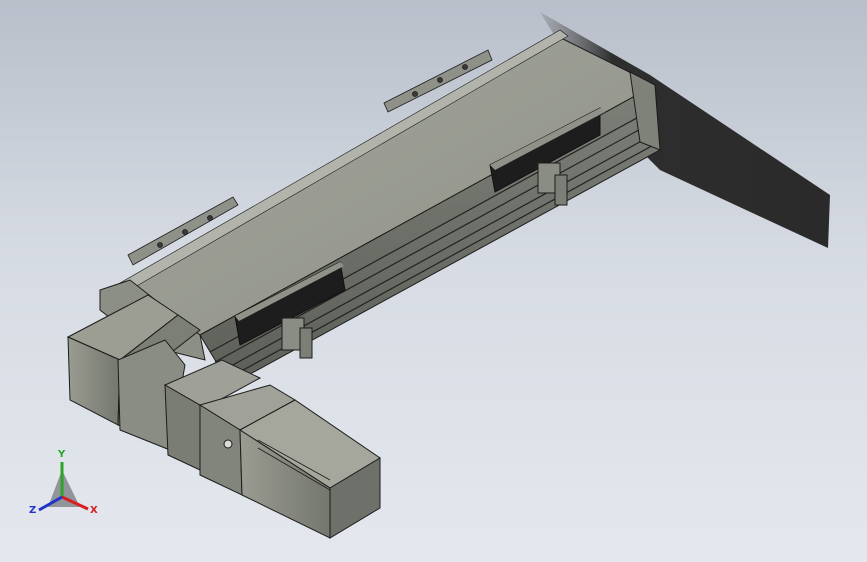 This screenshot has width=867, height=562. Describe the element at coordinates (310, 469) in the screenshot. I see `motor-secondary` at that location.